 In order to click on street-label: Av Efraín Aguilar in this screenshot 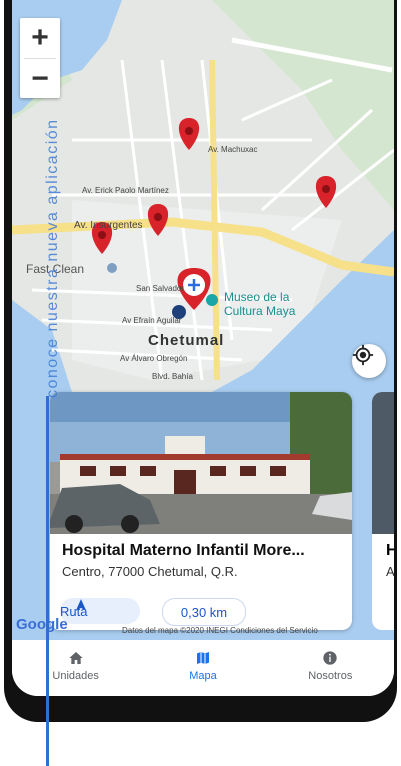, I will do `click(152, 320)`.